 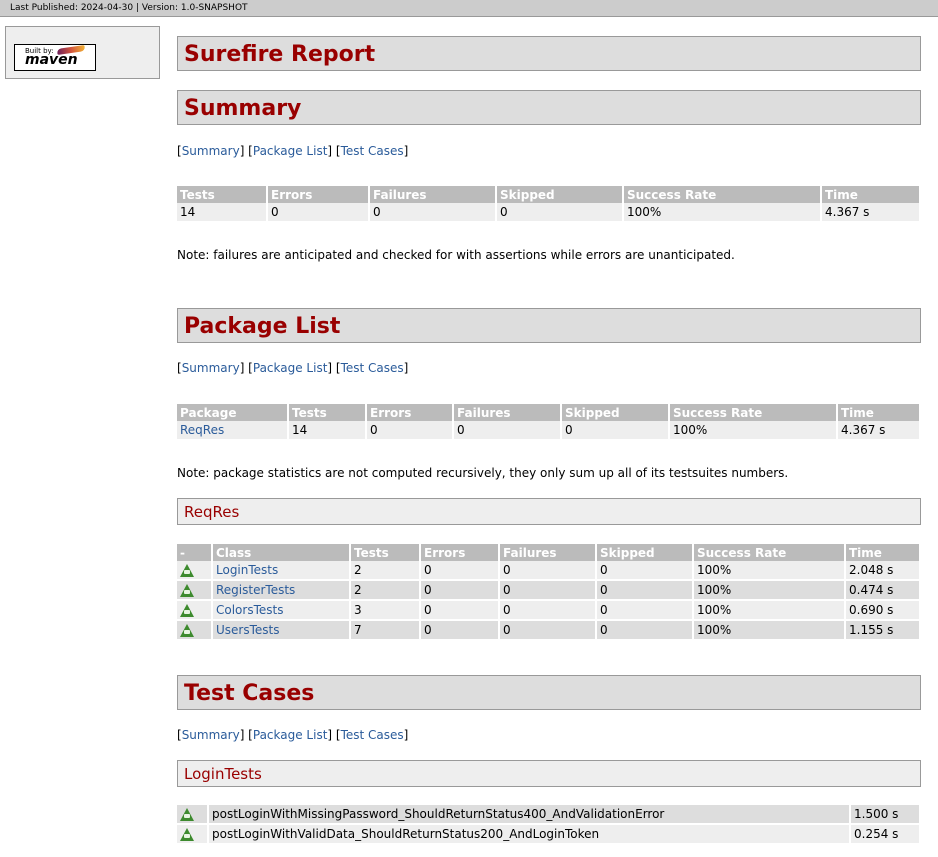 I want to click on table-row: RegisterTests 2 0 0 0 100% 0.474 s, so click(x=549, y=590).